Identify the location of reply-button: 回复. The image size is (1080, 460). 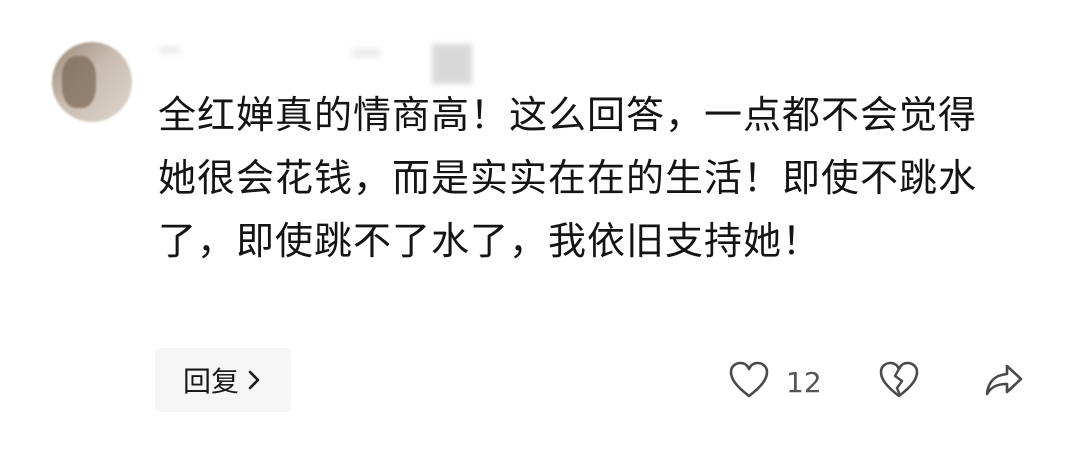
(223, 380).